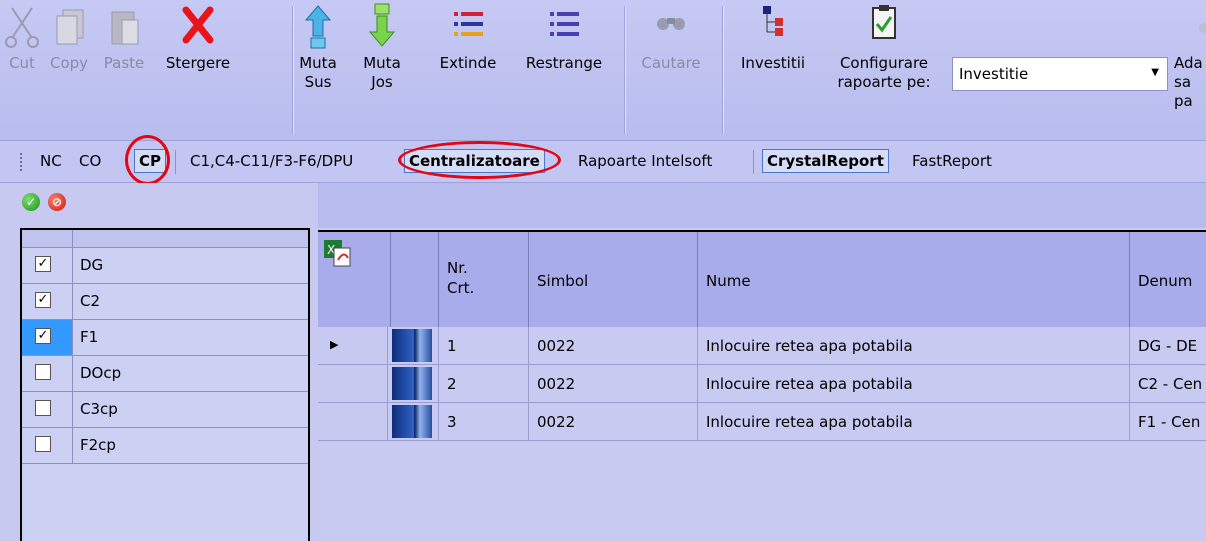 The image size is (1206, 541). I want to click on tab-c1-c4-c11: C1,C4-C11/F3-F6/DPU, so click(271, 161).